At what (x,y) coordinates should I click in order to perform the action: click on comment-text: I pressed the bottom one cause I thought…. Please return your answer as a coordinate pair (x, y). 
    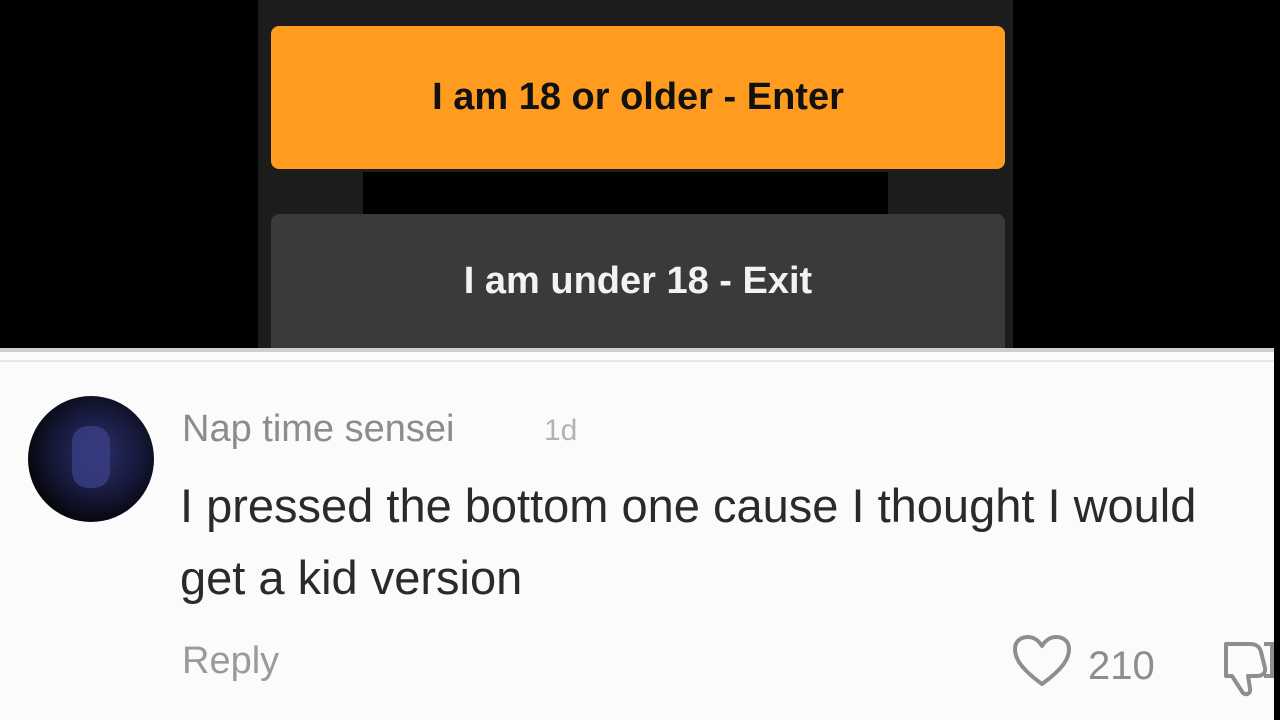
    Looking at the image, I should click on (688, 541).